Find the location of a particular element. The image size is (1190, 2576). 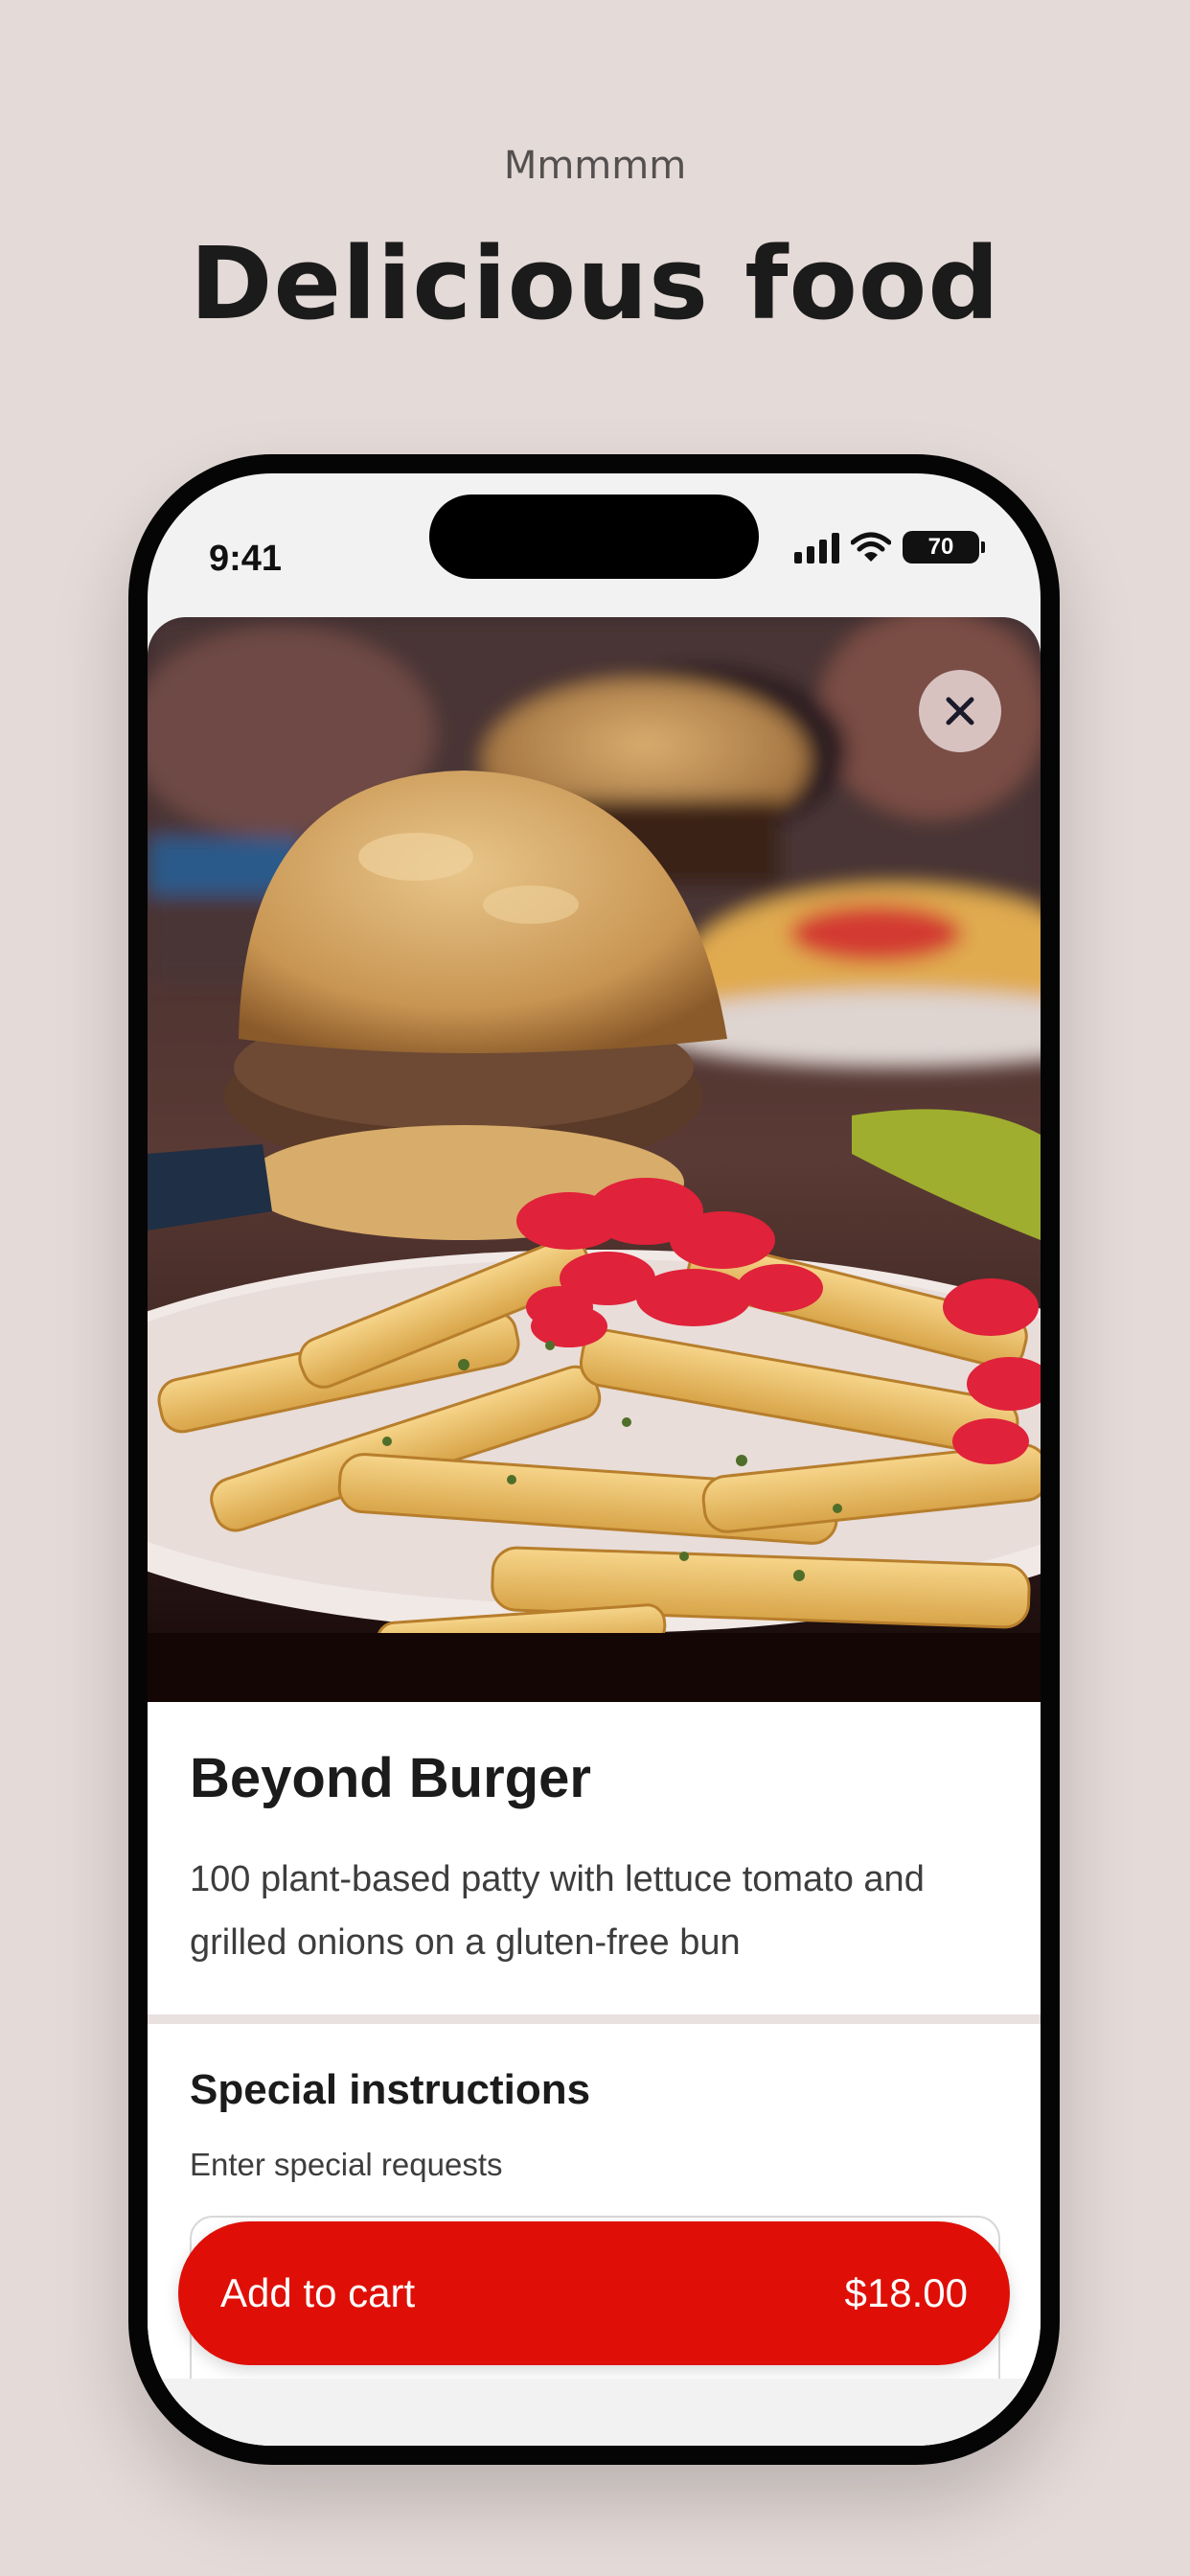

add-to-cart-label: Add to cart is located at coordinates (318, 2292).